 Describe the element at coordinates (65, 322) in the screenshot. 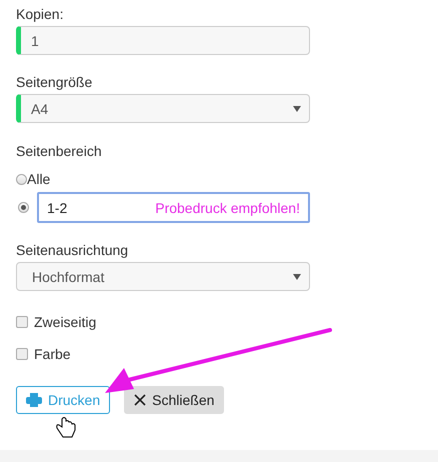

I see `checkbox-label: Zweiseitig` at that location.